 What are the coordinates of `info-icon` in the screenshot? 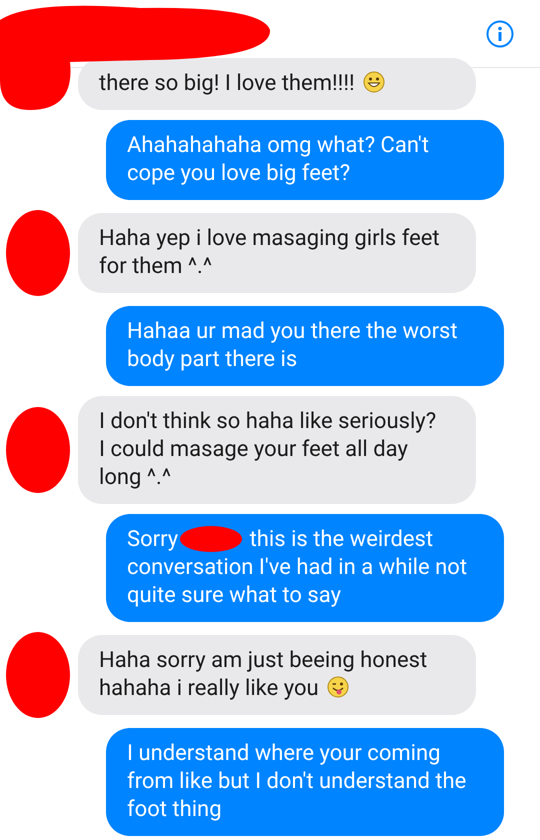 It's located at (500, 34).